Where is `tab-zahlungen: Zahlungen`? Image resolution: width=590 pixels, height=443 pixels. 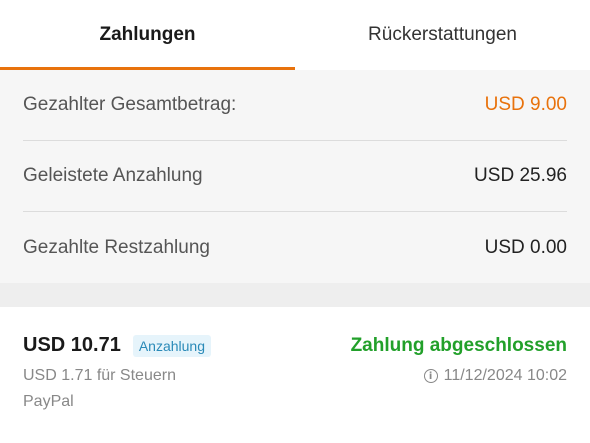 tab-zahlungen: Zahlungen is located at coordinates (147, 35).